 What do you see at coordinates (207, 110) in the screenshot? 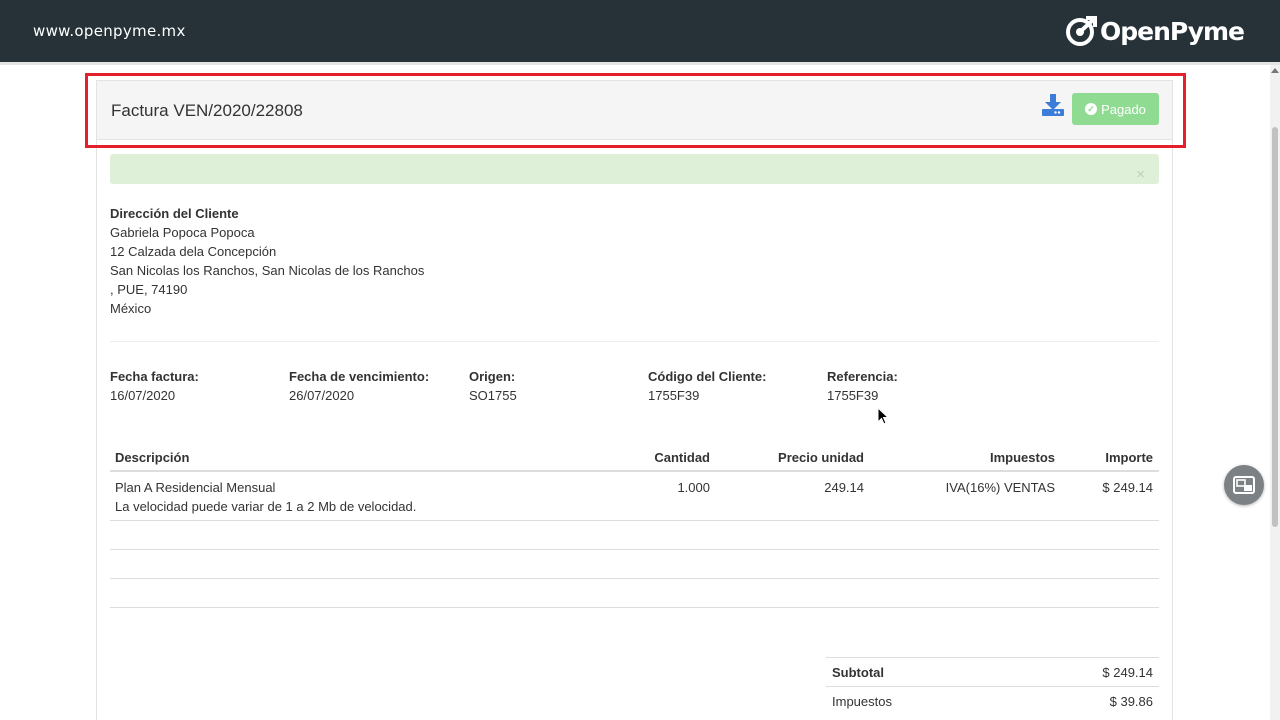
I see `invoice-title: Factura VEN/2020/22808` at bounding box center [207, 110].